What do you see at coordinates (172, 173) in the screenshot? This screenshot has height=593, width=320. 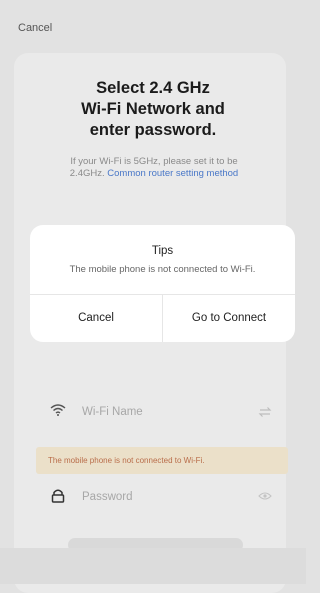 I see `router-setting-link: Common router setting method` at bounding box center [172, 173].